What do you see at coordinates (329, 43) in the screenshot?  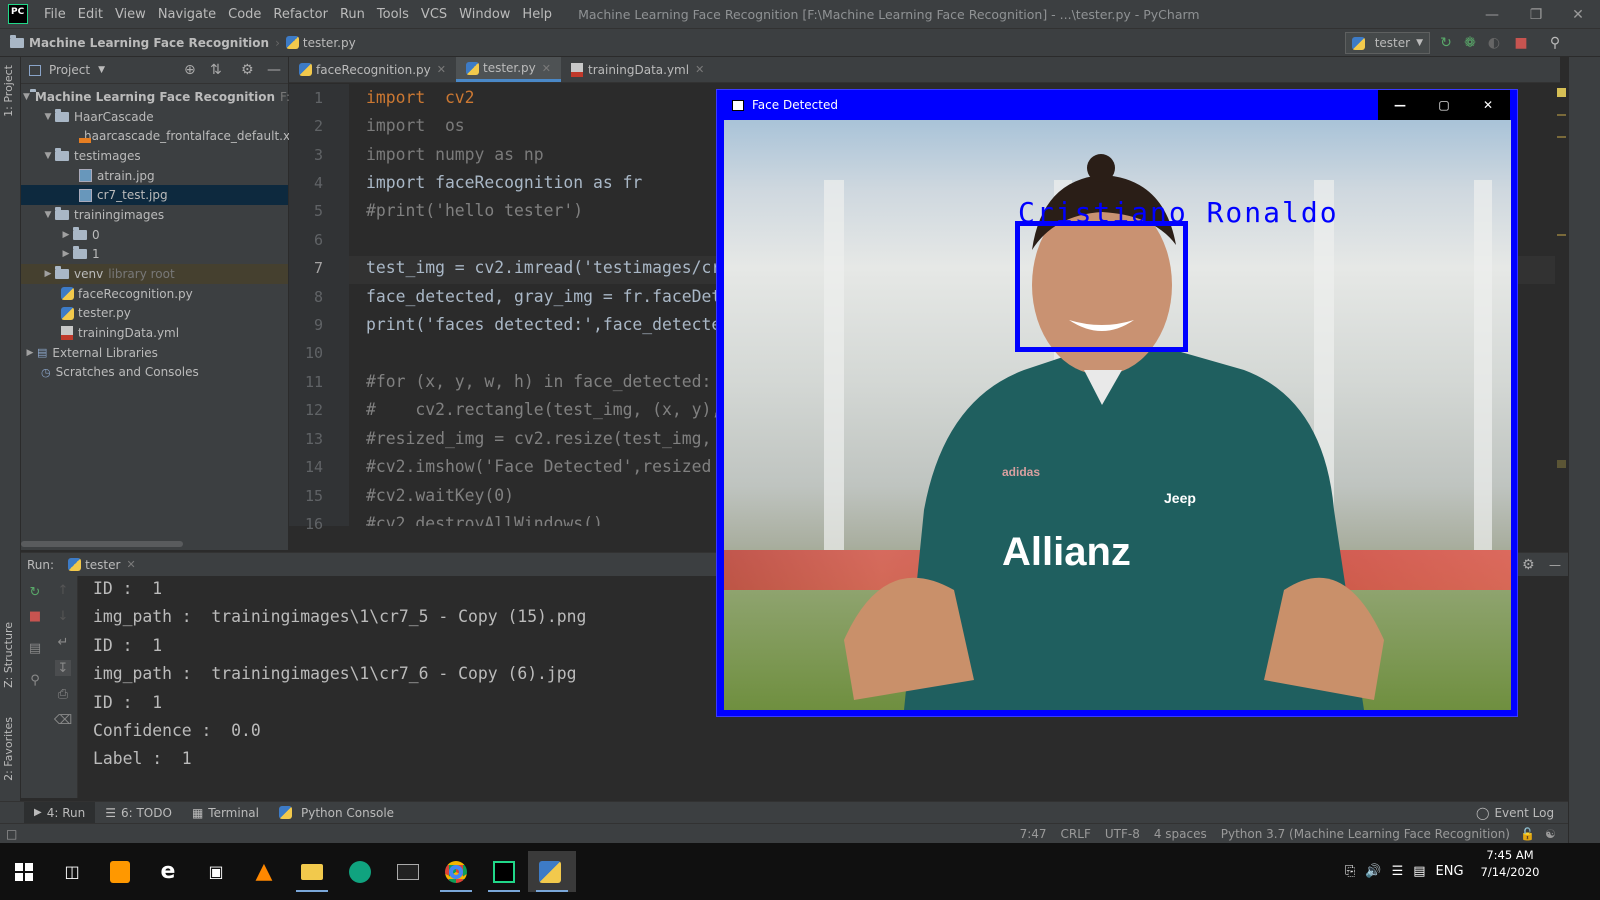 I see `breadcrumb-file: tester.py` at bounding box center [329, 43].